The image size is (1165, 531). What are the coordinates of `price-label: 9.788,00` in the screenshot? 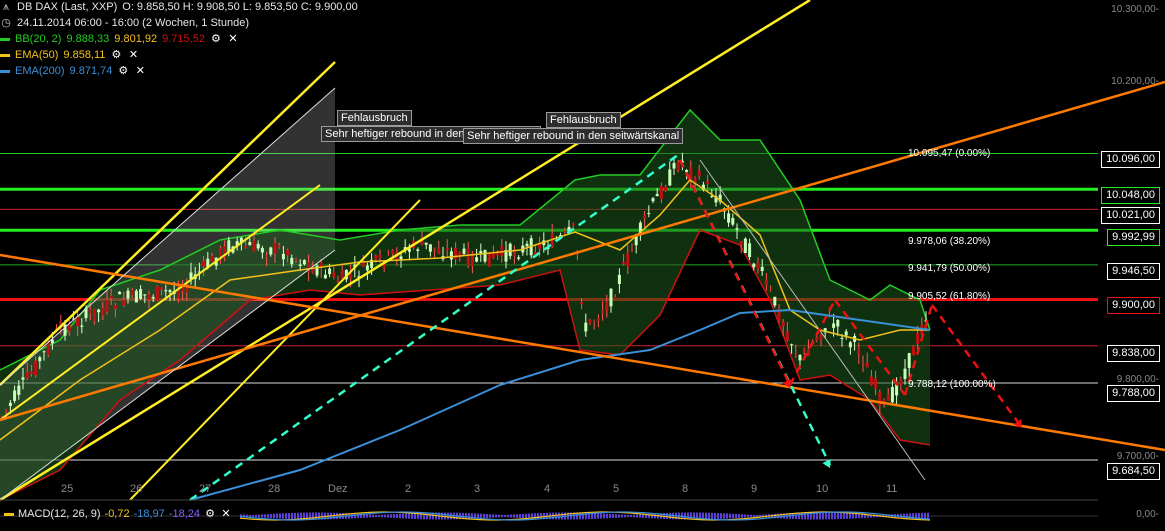 It's located at (1133, 393).